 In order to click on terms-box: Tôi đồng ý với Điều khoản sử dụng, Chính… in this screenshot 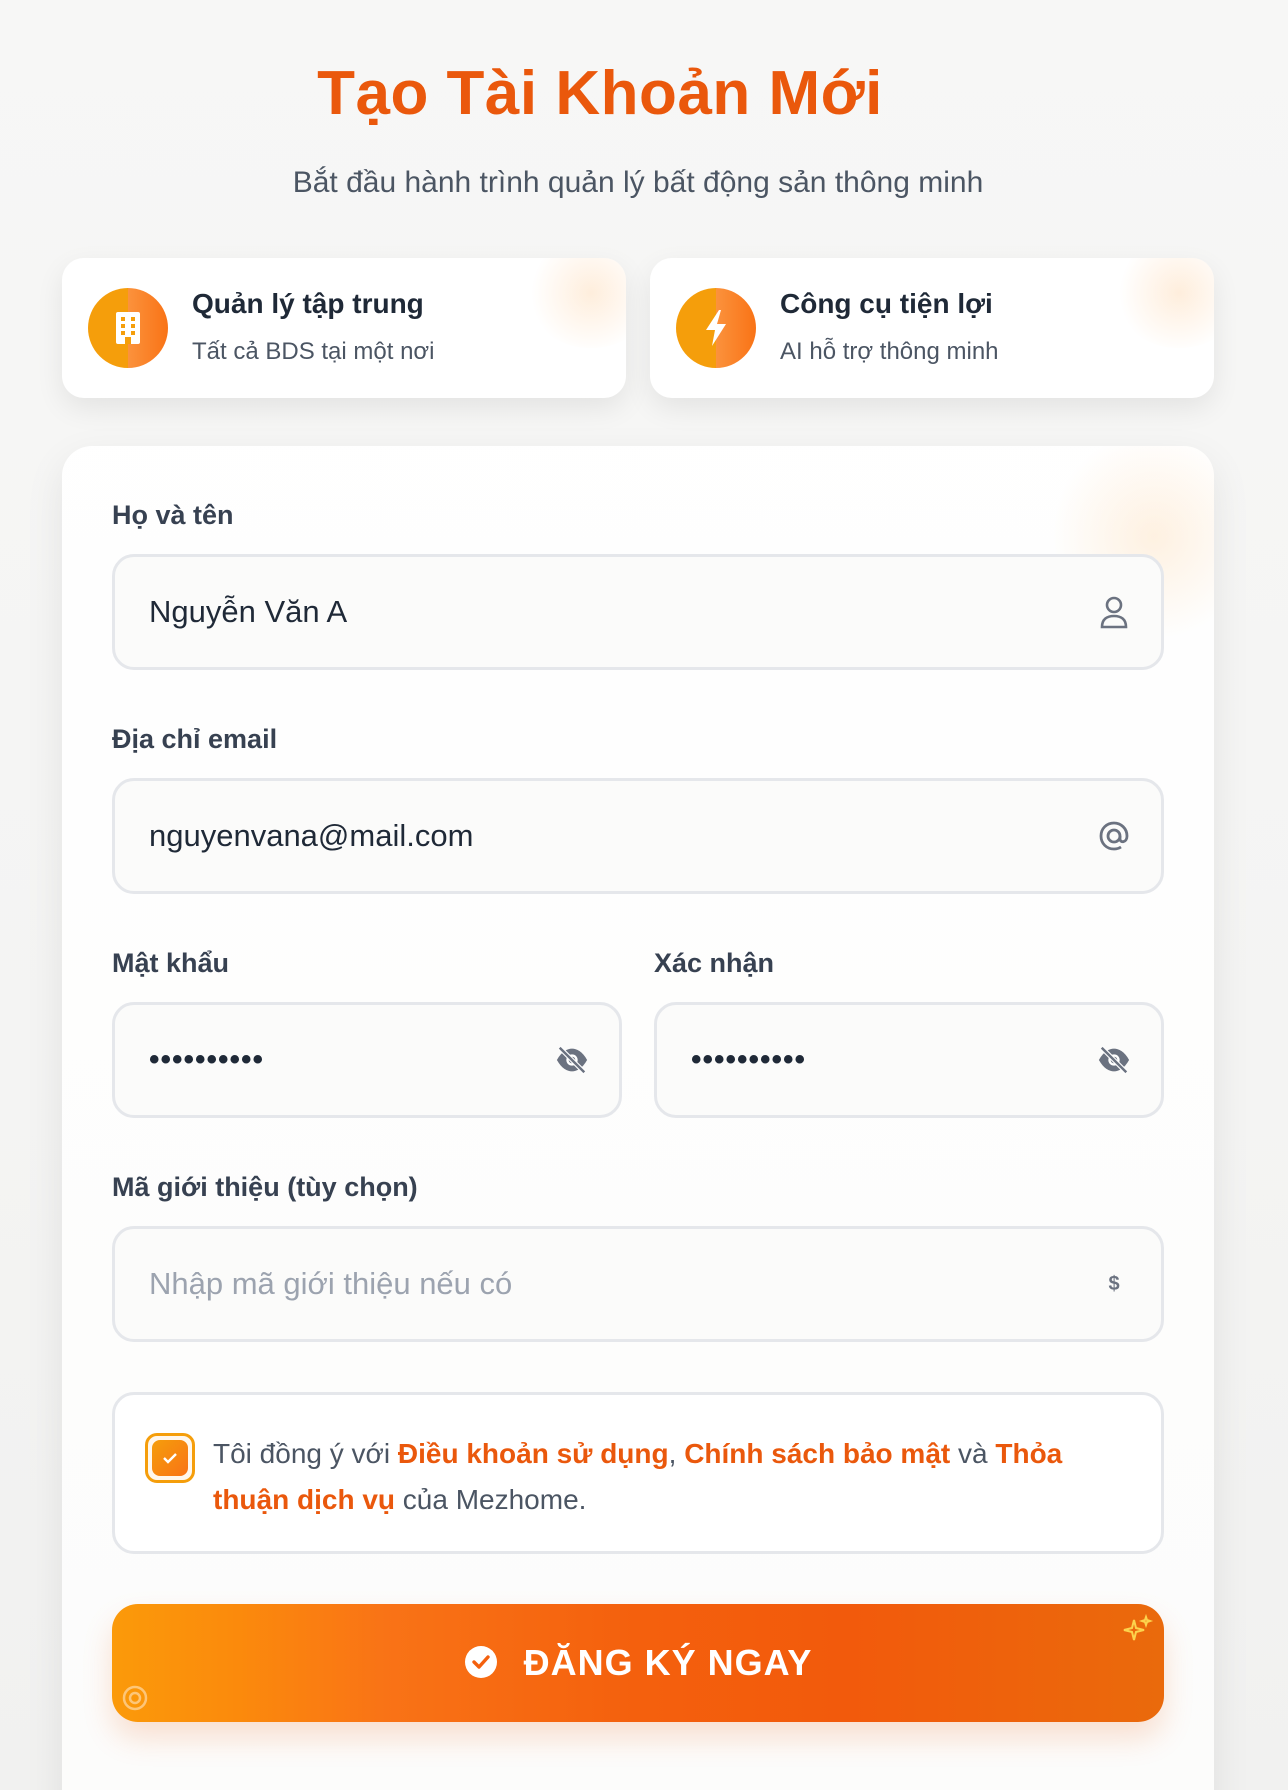, I will do `click(638, 1473)`.